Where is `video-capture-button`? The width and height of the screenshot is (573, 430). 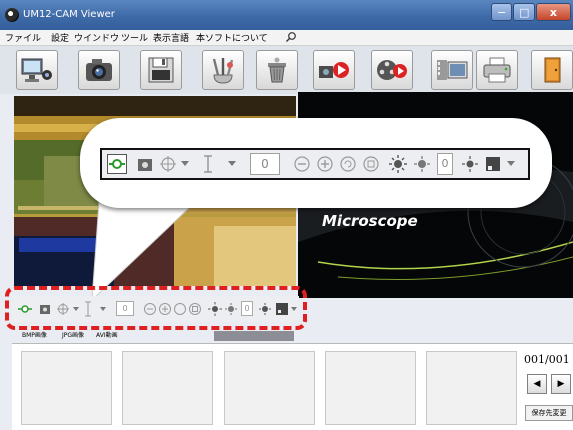 video-capture-button is located at coordinates (334, 70).